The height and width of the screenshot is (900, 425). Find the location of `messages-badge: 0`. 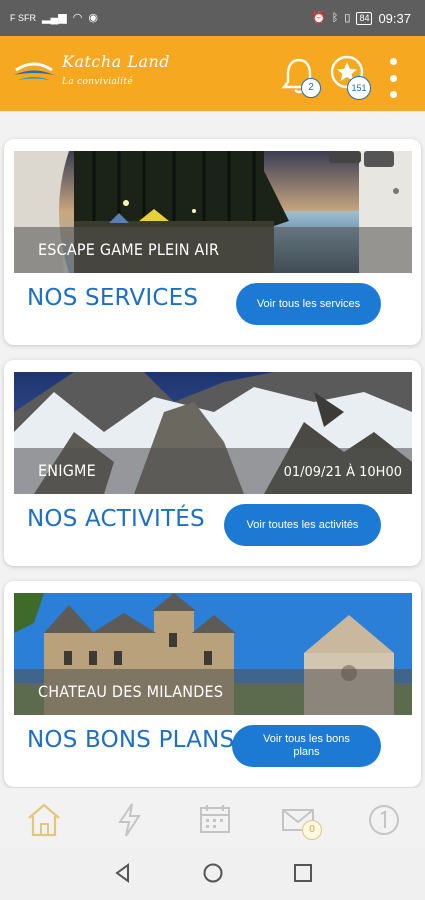

messages-badge: 0 is located at coordinates (312, 830).